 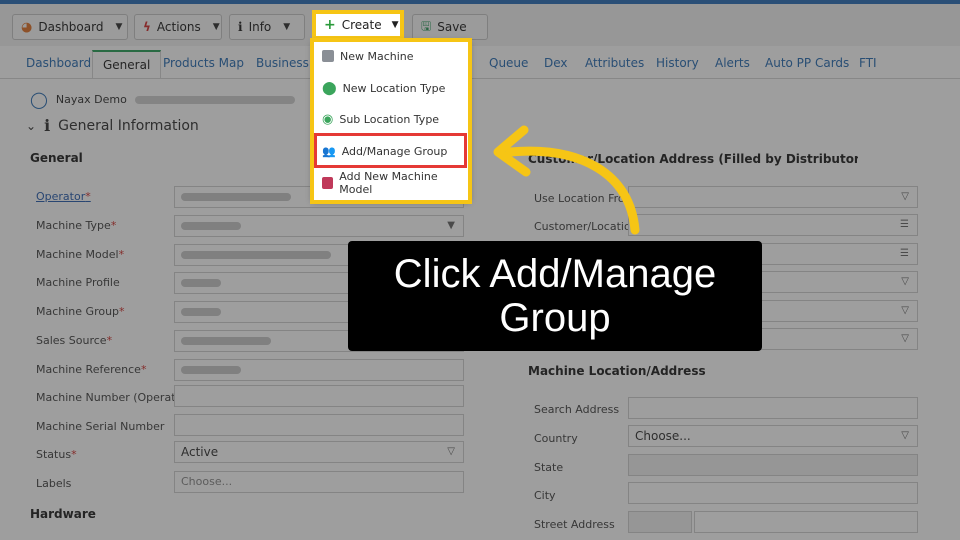 I want to click on arrow-shaft, so click(x=572, y=190).